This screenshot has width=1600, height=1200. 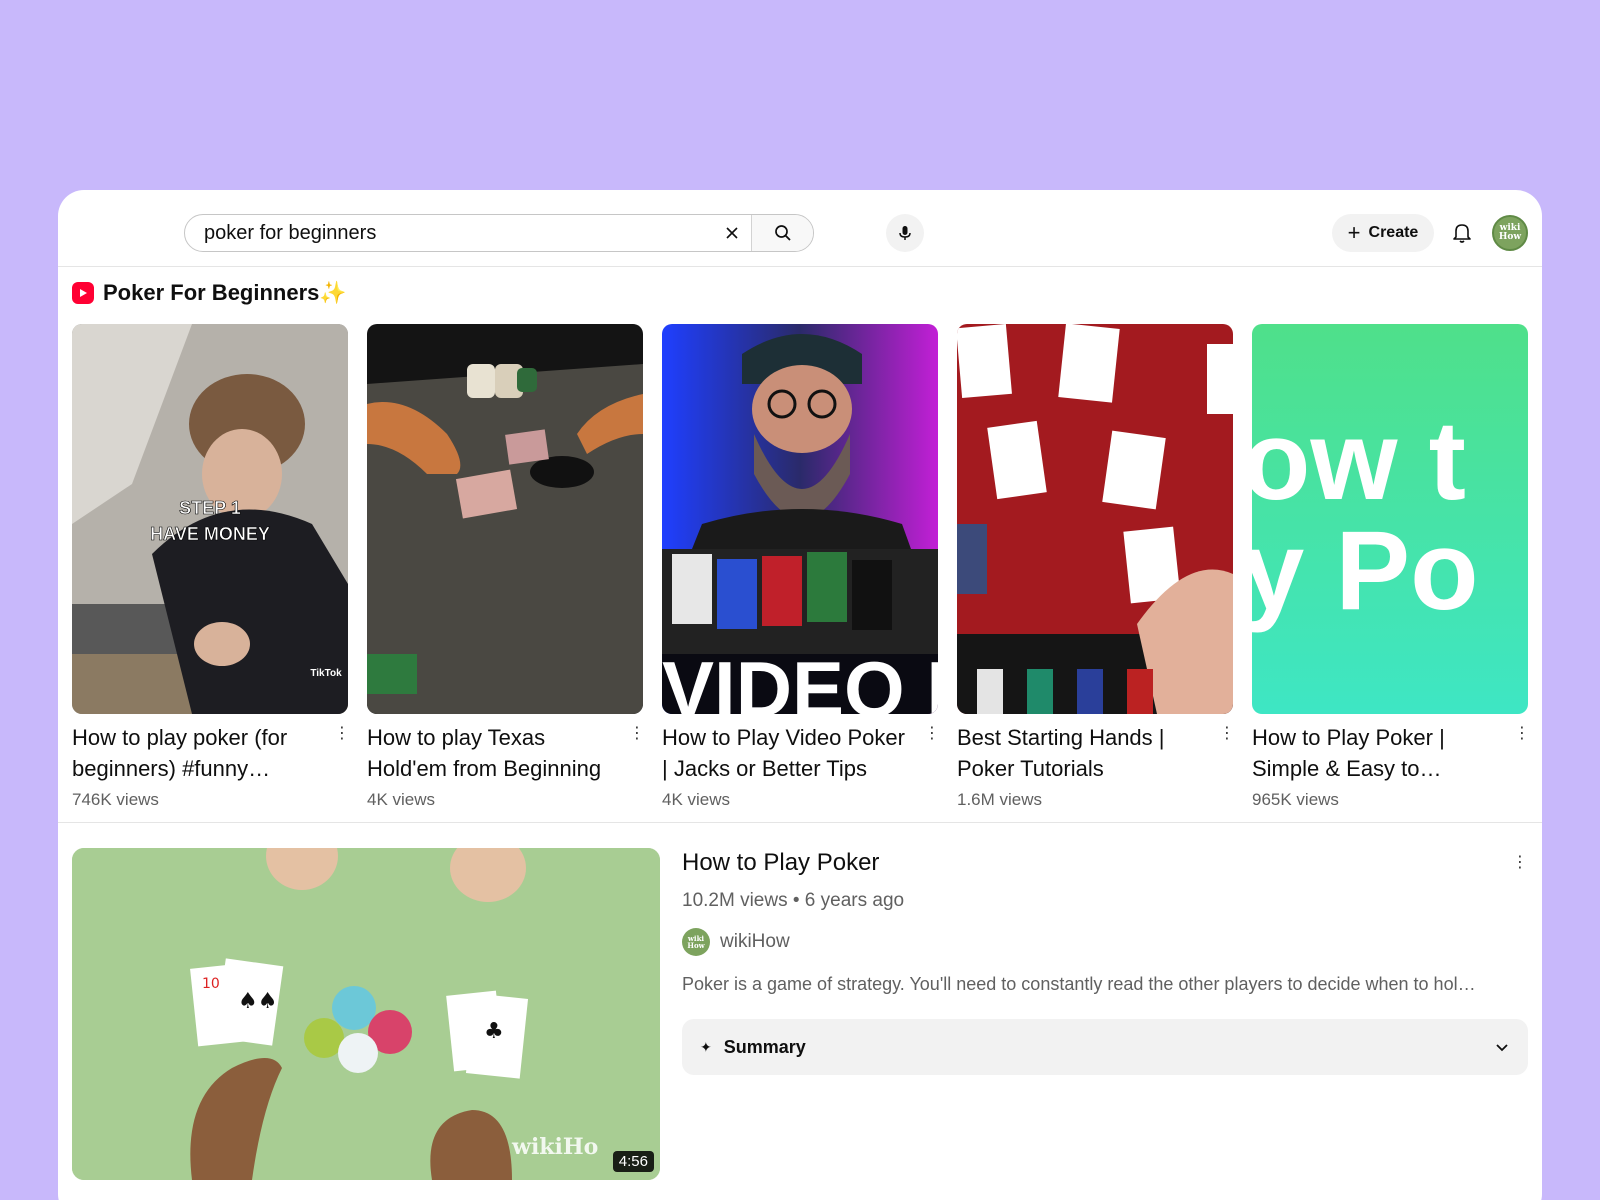 I want to click on featured-thumbnail: 10 ♠♠ ♣ wikiHo 4:56, so click(x=366, y=1014).